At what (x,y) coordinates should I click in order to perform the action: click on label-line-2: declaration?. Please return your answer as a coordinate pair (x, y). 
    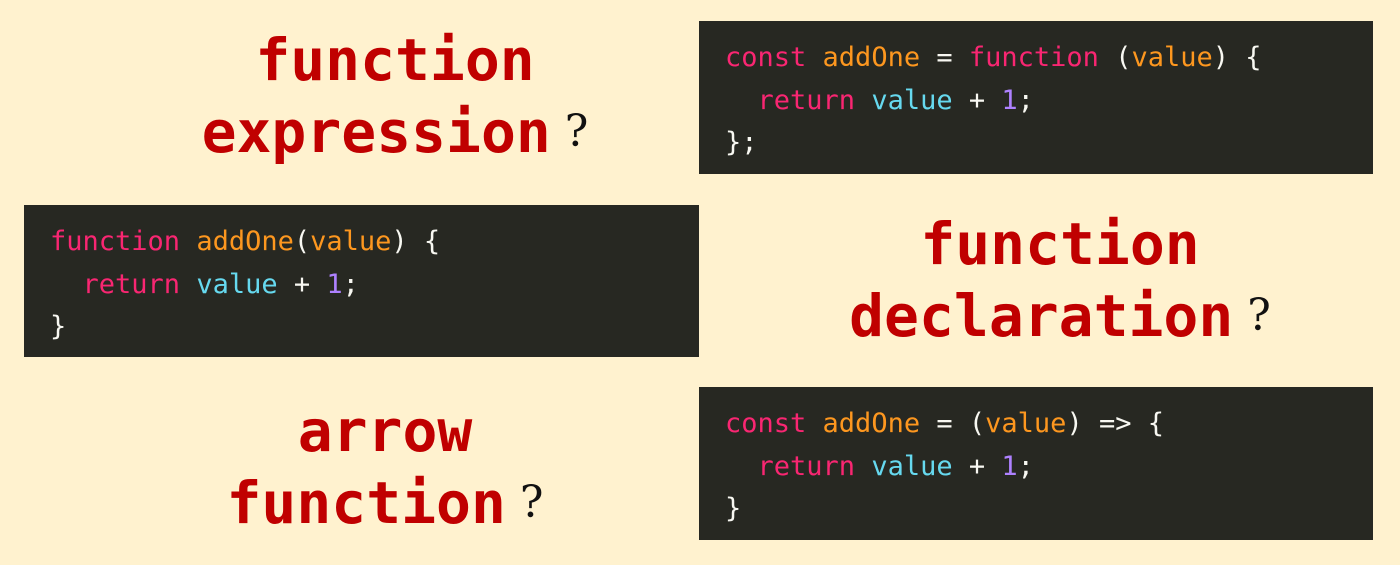
    Looking at the image, I should click on (1060, 316).